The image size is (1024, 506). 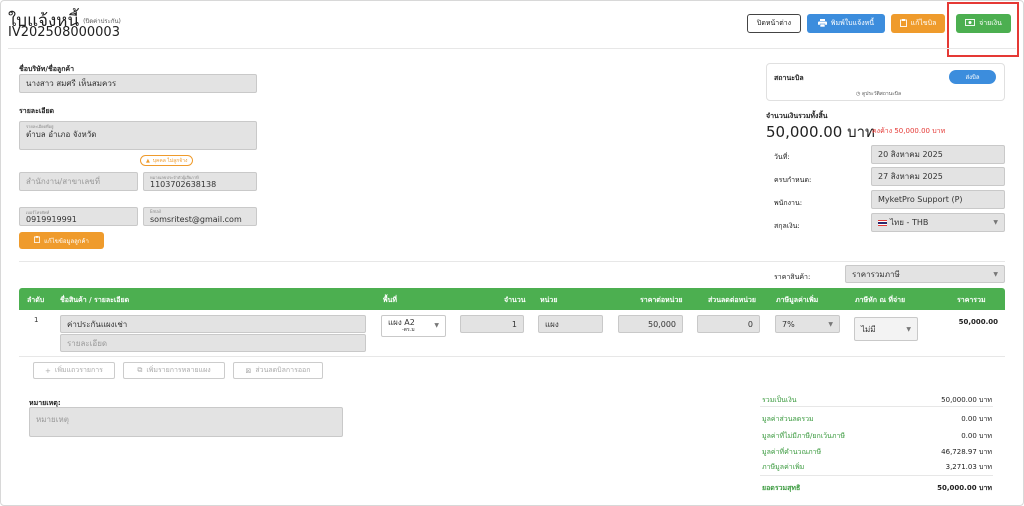 What do you see at coordinates (492, 324) in the screenshot?
I see `qty-field: 1` at bounding box center [492, 324].